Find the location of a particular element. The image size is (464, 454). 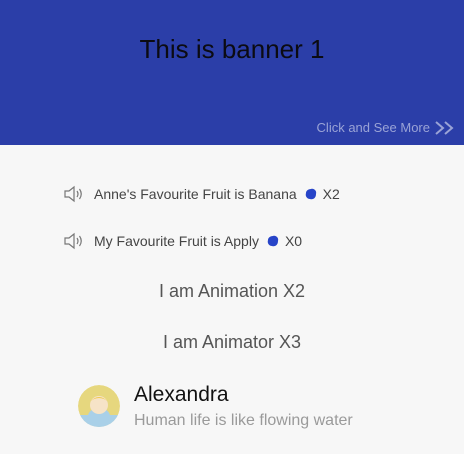

banner-title: This is banner 1 is located at coordinates (232, 49).